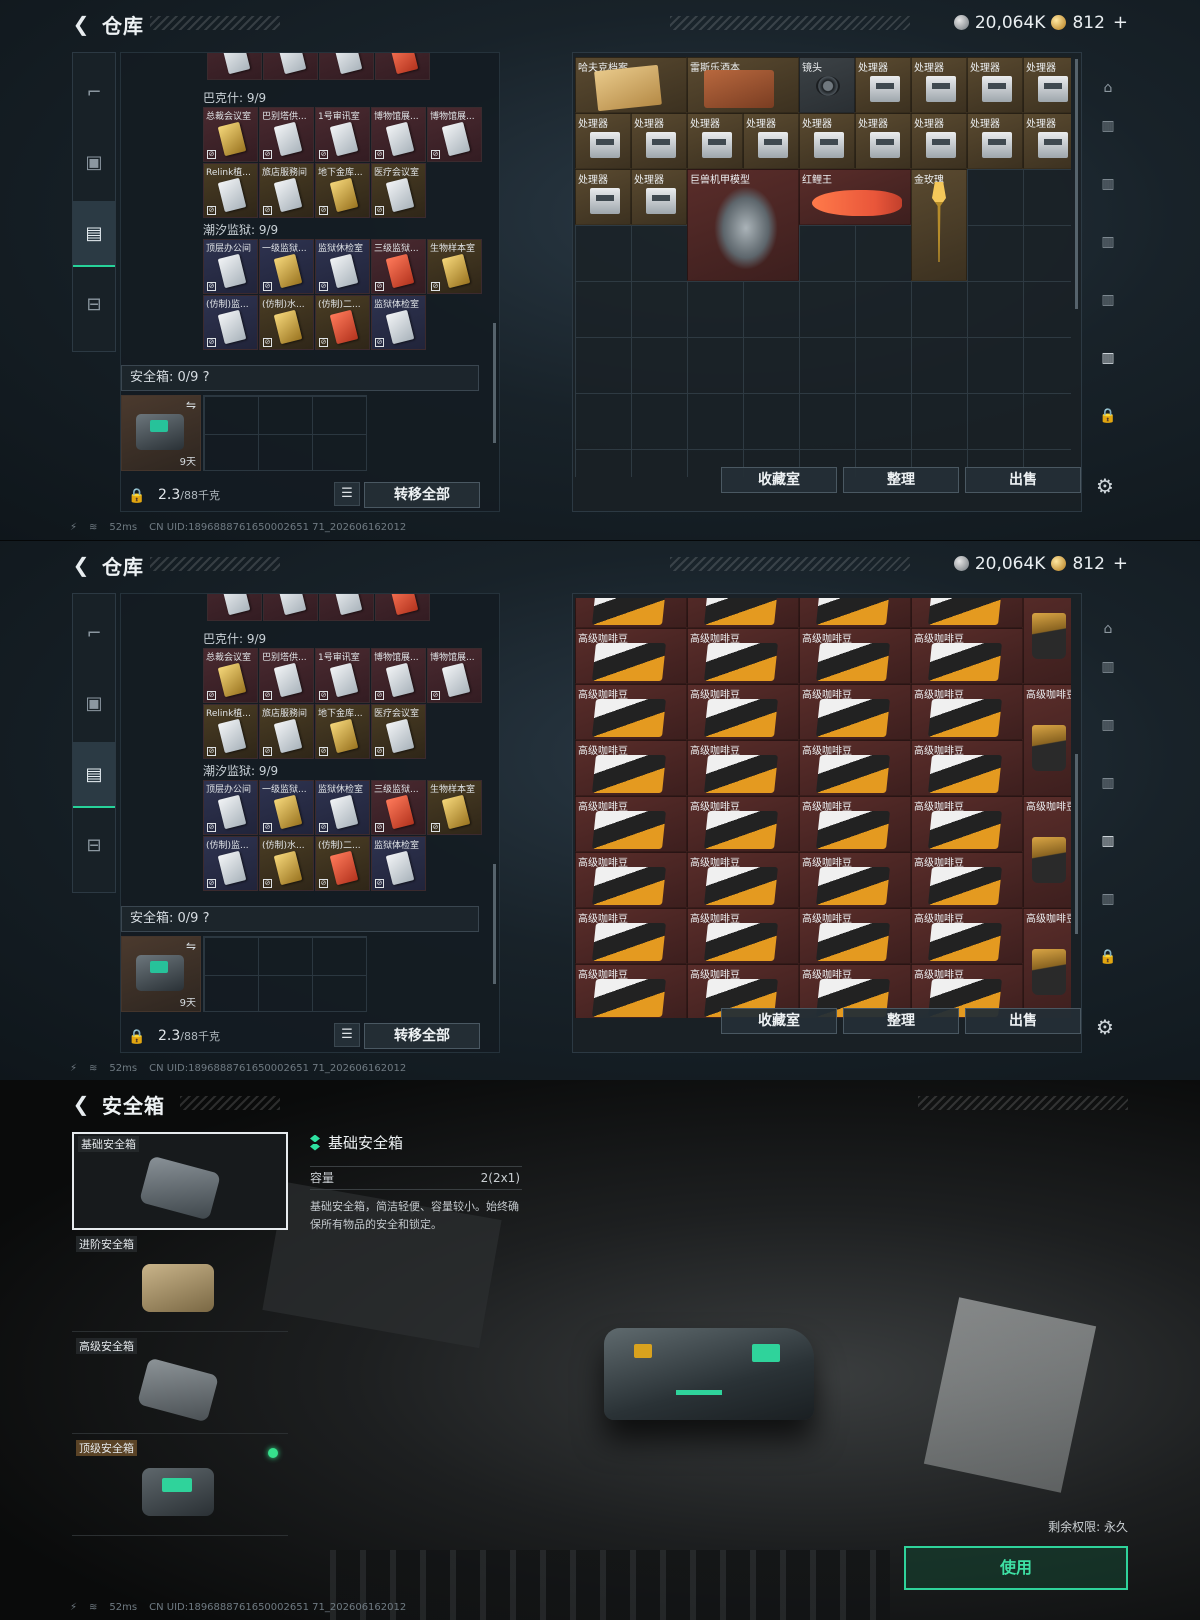 The image size is (1200, 1620). I want to click on safe-option-basic: 基础安全箱, so click(180, 1181).